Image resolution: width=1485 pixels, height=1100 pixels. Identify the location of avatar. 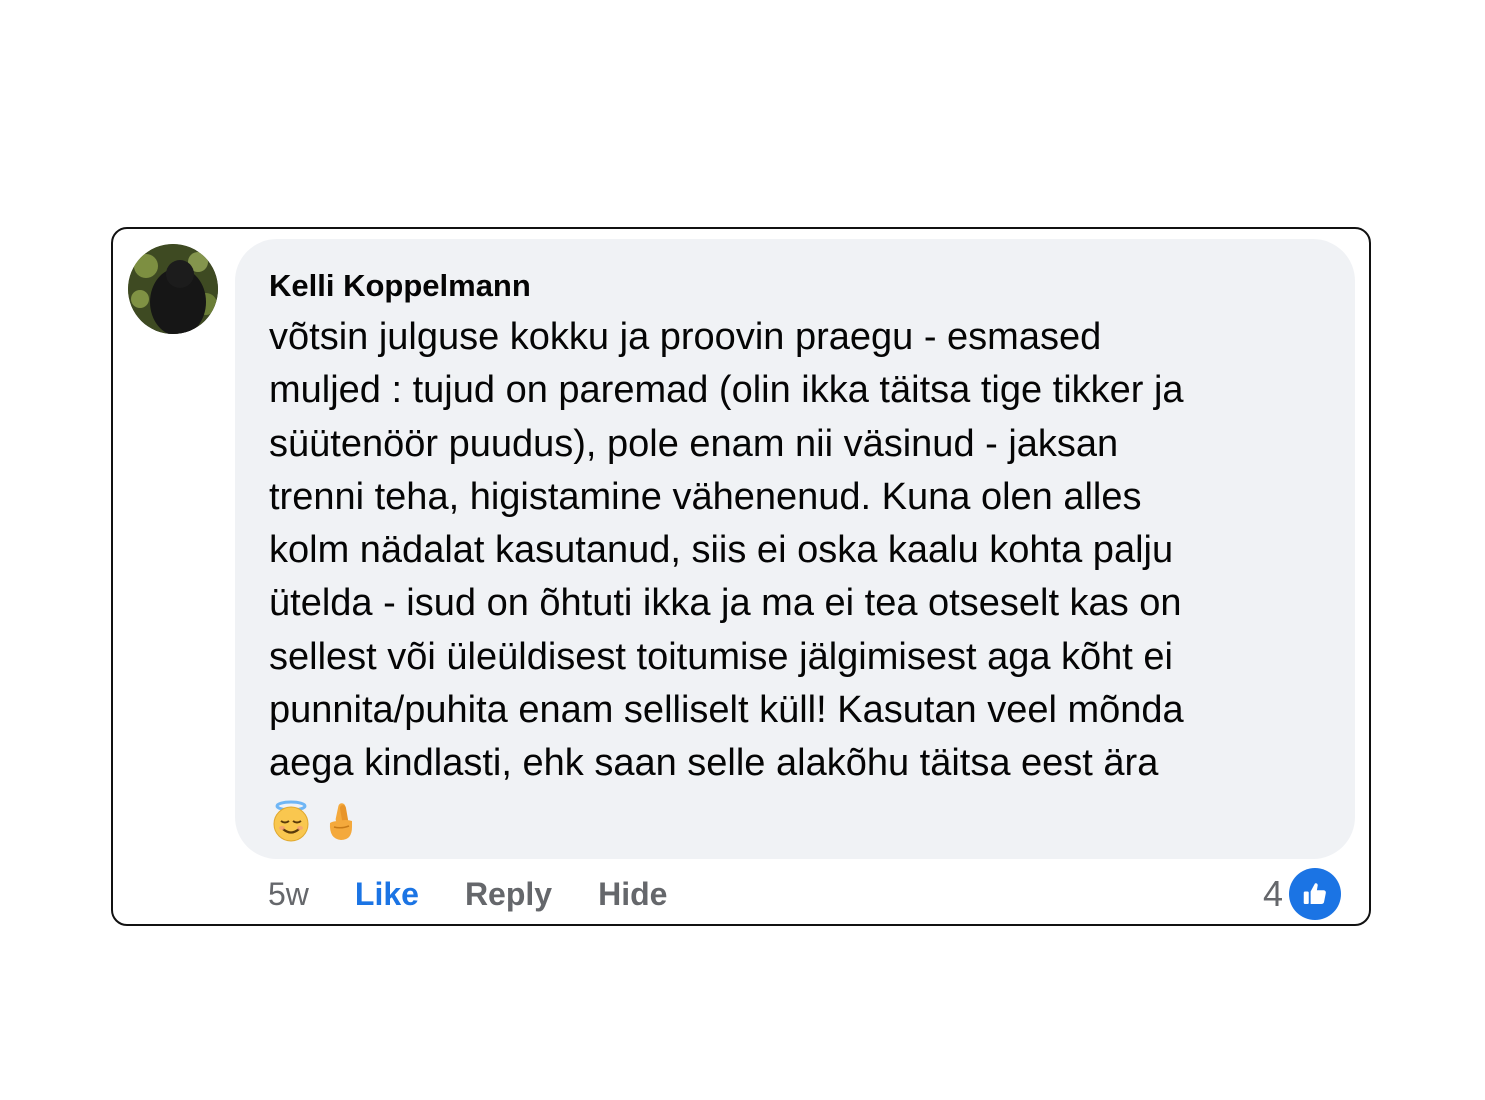
(173, 289).